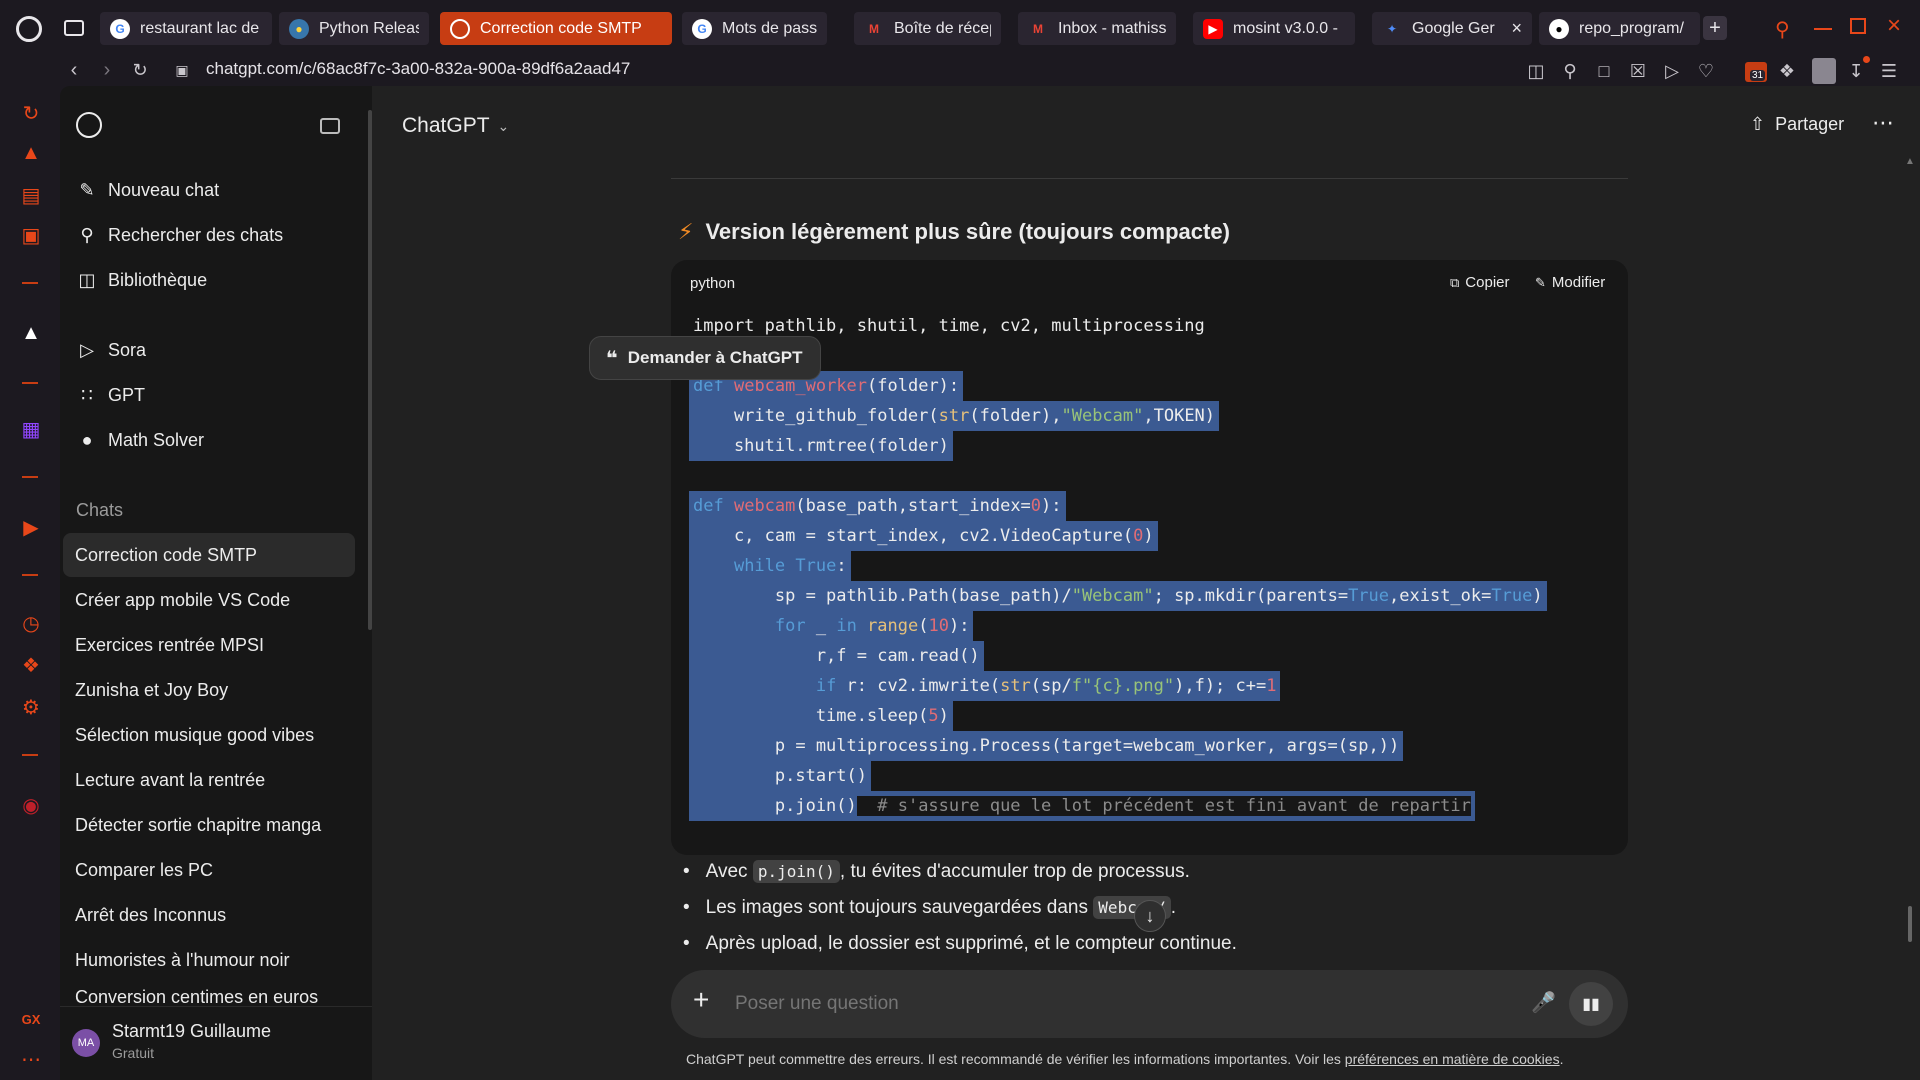  Describe the element at coordinates (209, 735) in the screenshot. I see `chat-history-item: Sélection musique good vibes` at that location.